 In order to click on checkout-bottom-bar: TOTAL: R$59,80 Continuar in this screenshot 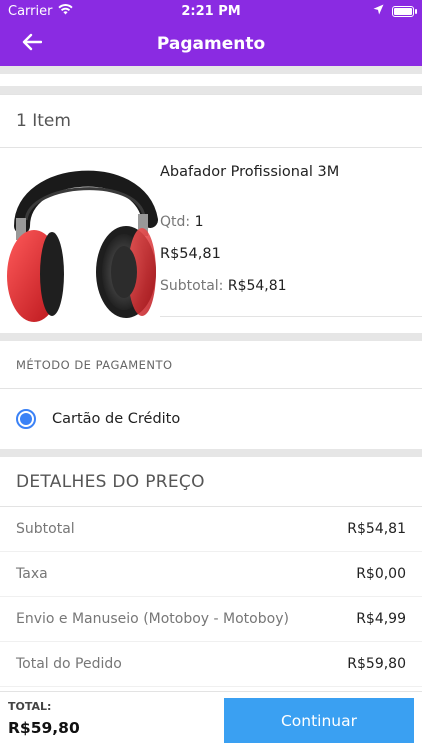, I will do `click(211, 720)`.